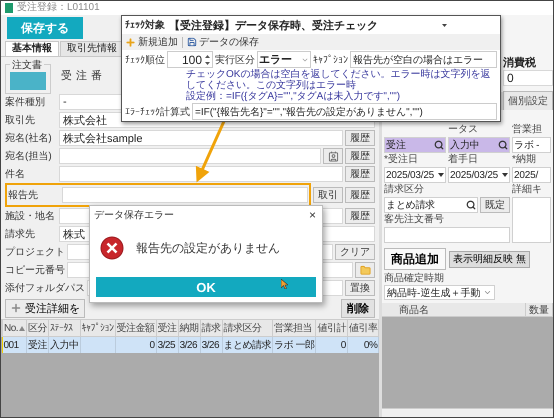  What do you see at coordinates (27, 65) in the screenshot?
I see `group-label: 注文書` at bounding box center [27, 65].